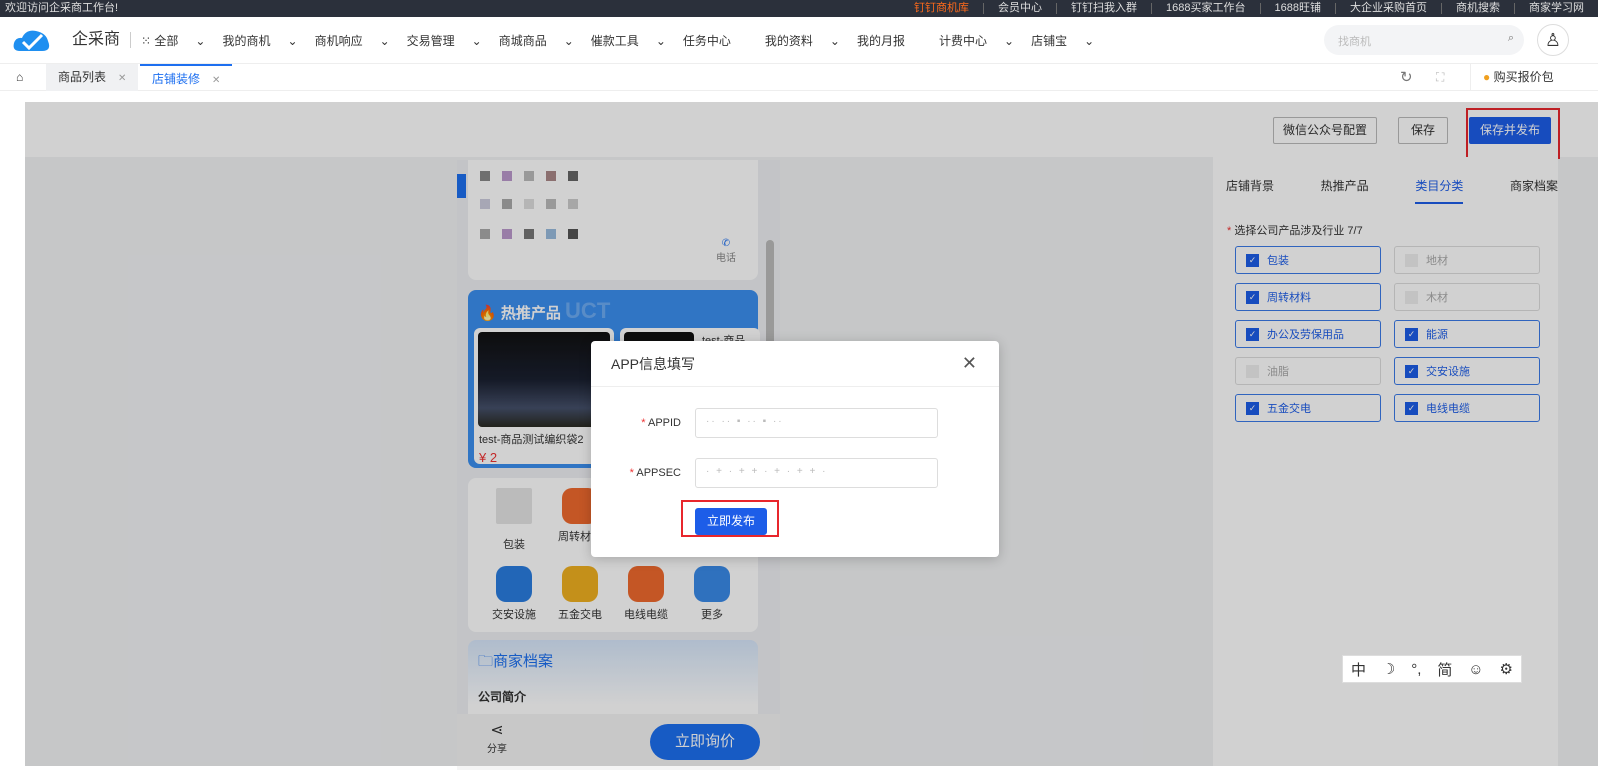 This screenshot has width=1598, height=770. I want to click on appsec-input: · + · + + · + · + + ·, so click(816, 473).